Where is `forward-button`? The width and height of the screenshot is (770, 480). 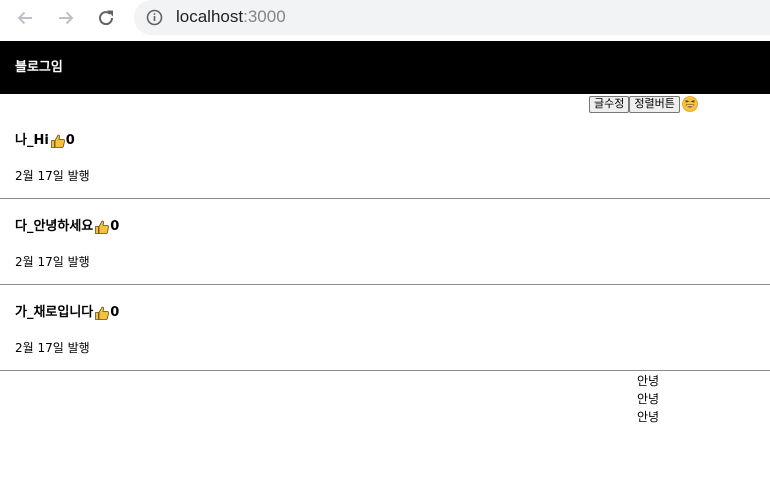
forward-button is located at coordinates (66, 18).